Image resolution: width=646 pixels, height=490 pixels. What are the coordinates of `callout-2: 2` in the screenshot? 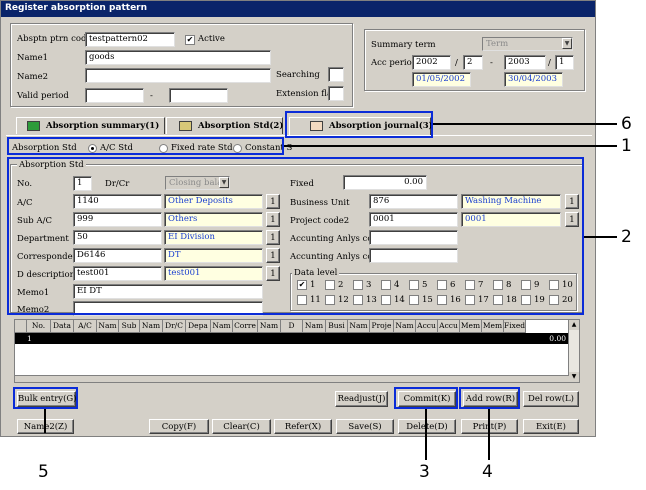 It's located at (626, 237).